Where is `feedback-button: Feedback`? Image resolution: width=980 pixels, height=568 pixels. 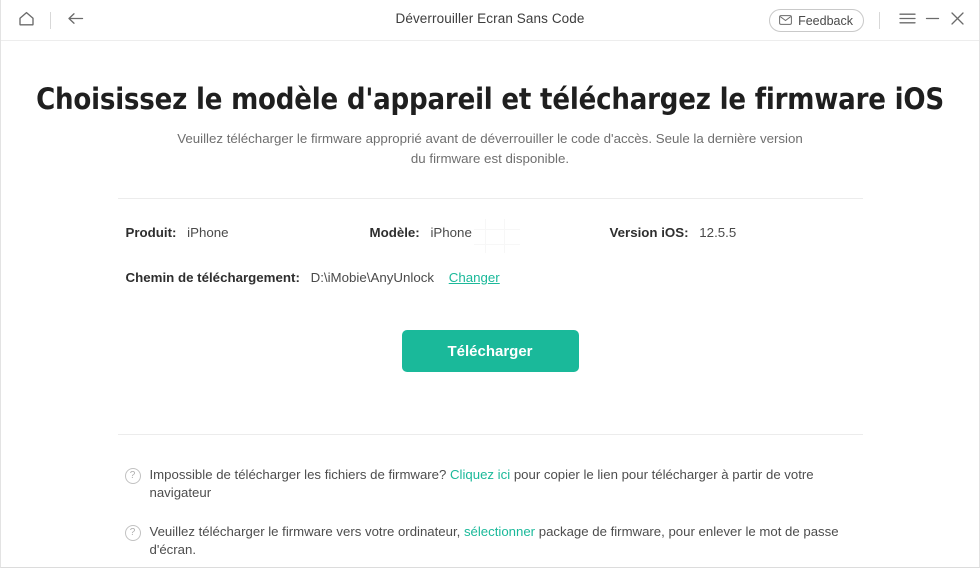
feedback-button: Feedback is located at coordinates (816, 20).